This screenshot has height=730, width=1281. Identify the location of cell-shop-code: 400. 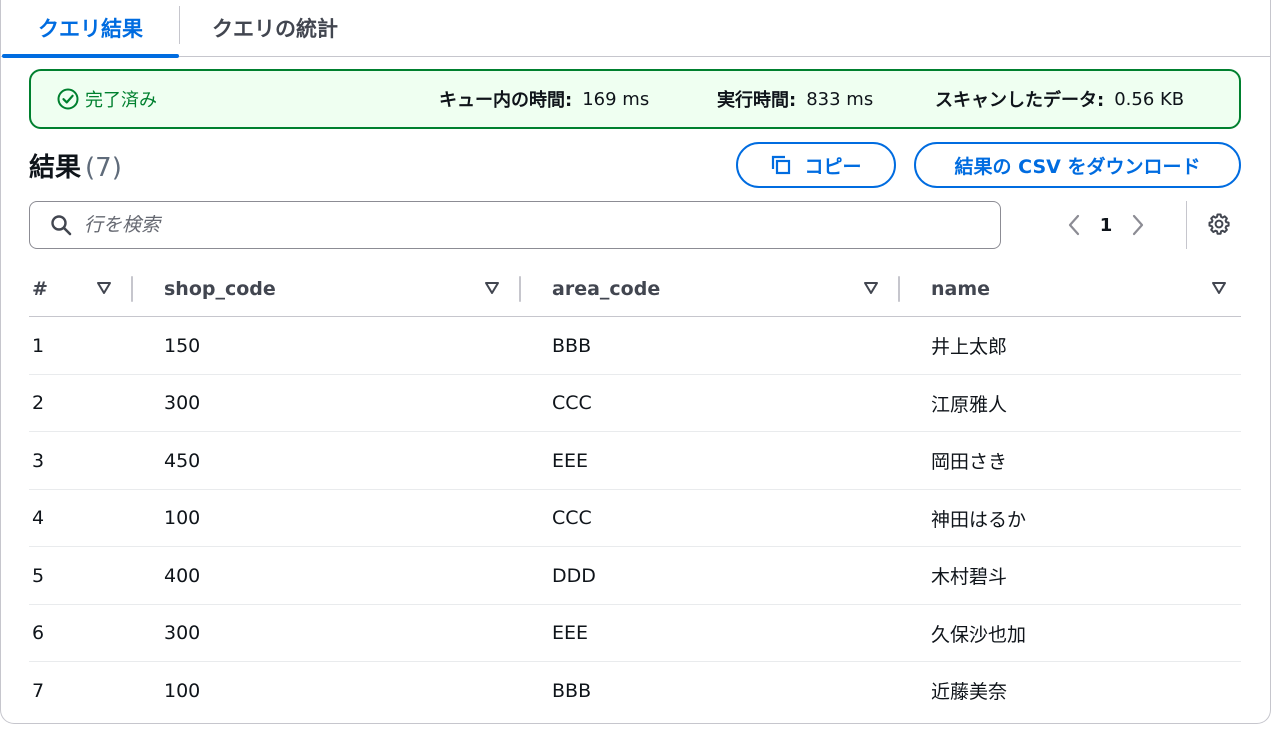
(182, 575).